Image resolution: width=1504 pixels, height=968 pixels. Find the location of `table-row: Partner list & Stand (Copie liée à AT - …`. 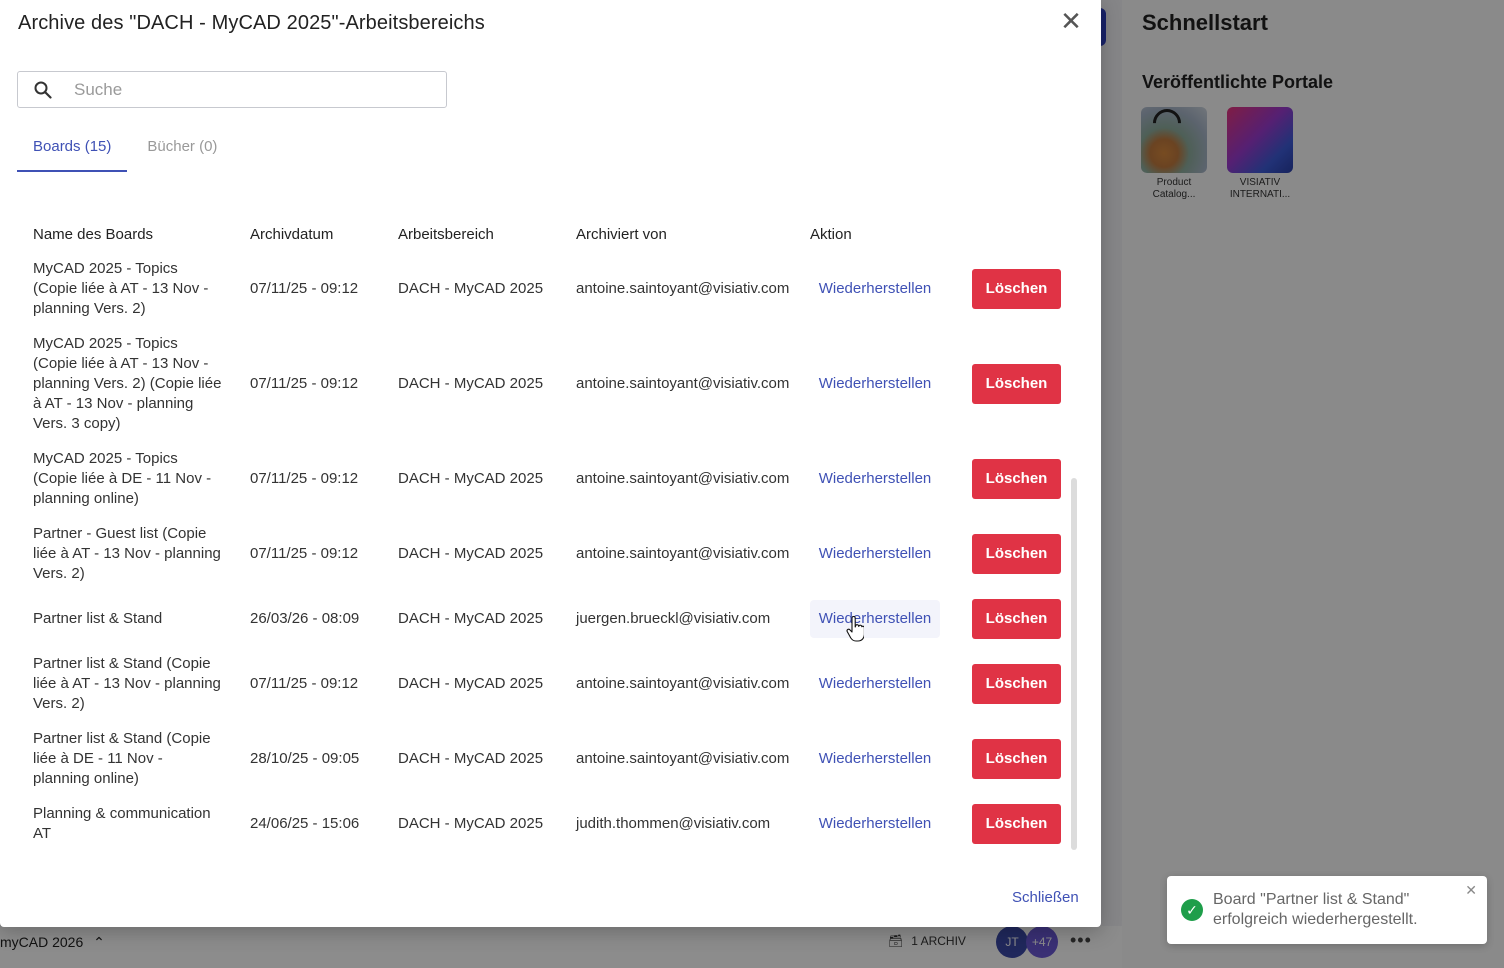

table-row: Partner list & Stand (Copie liée à AT - … is located at coordinates (535, 684).